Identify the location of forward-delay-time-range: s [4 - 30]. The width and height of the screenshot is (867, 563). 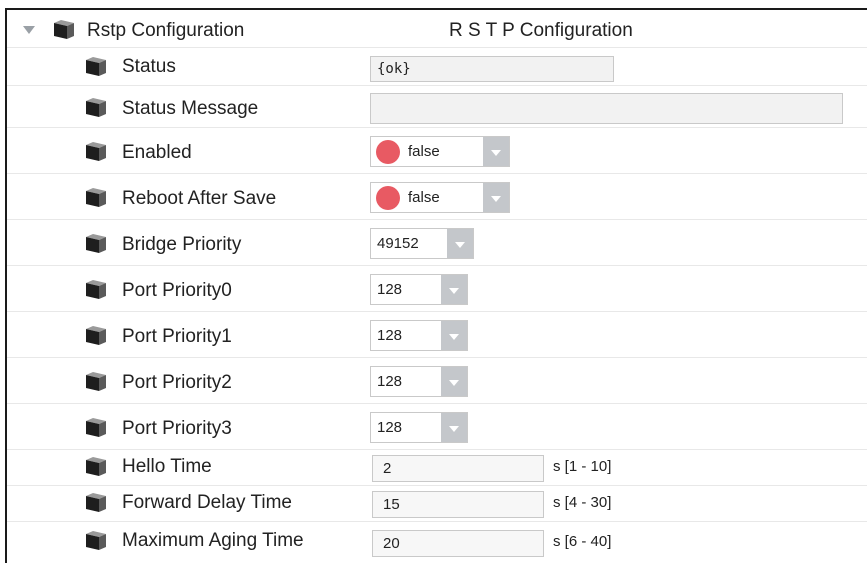
(582, 502).